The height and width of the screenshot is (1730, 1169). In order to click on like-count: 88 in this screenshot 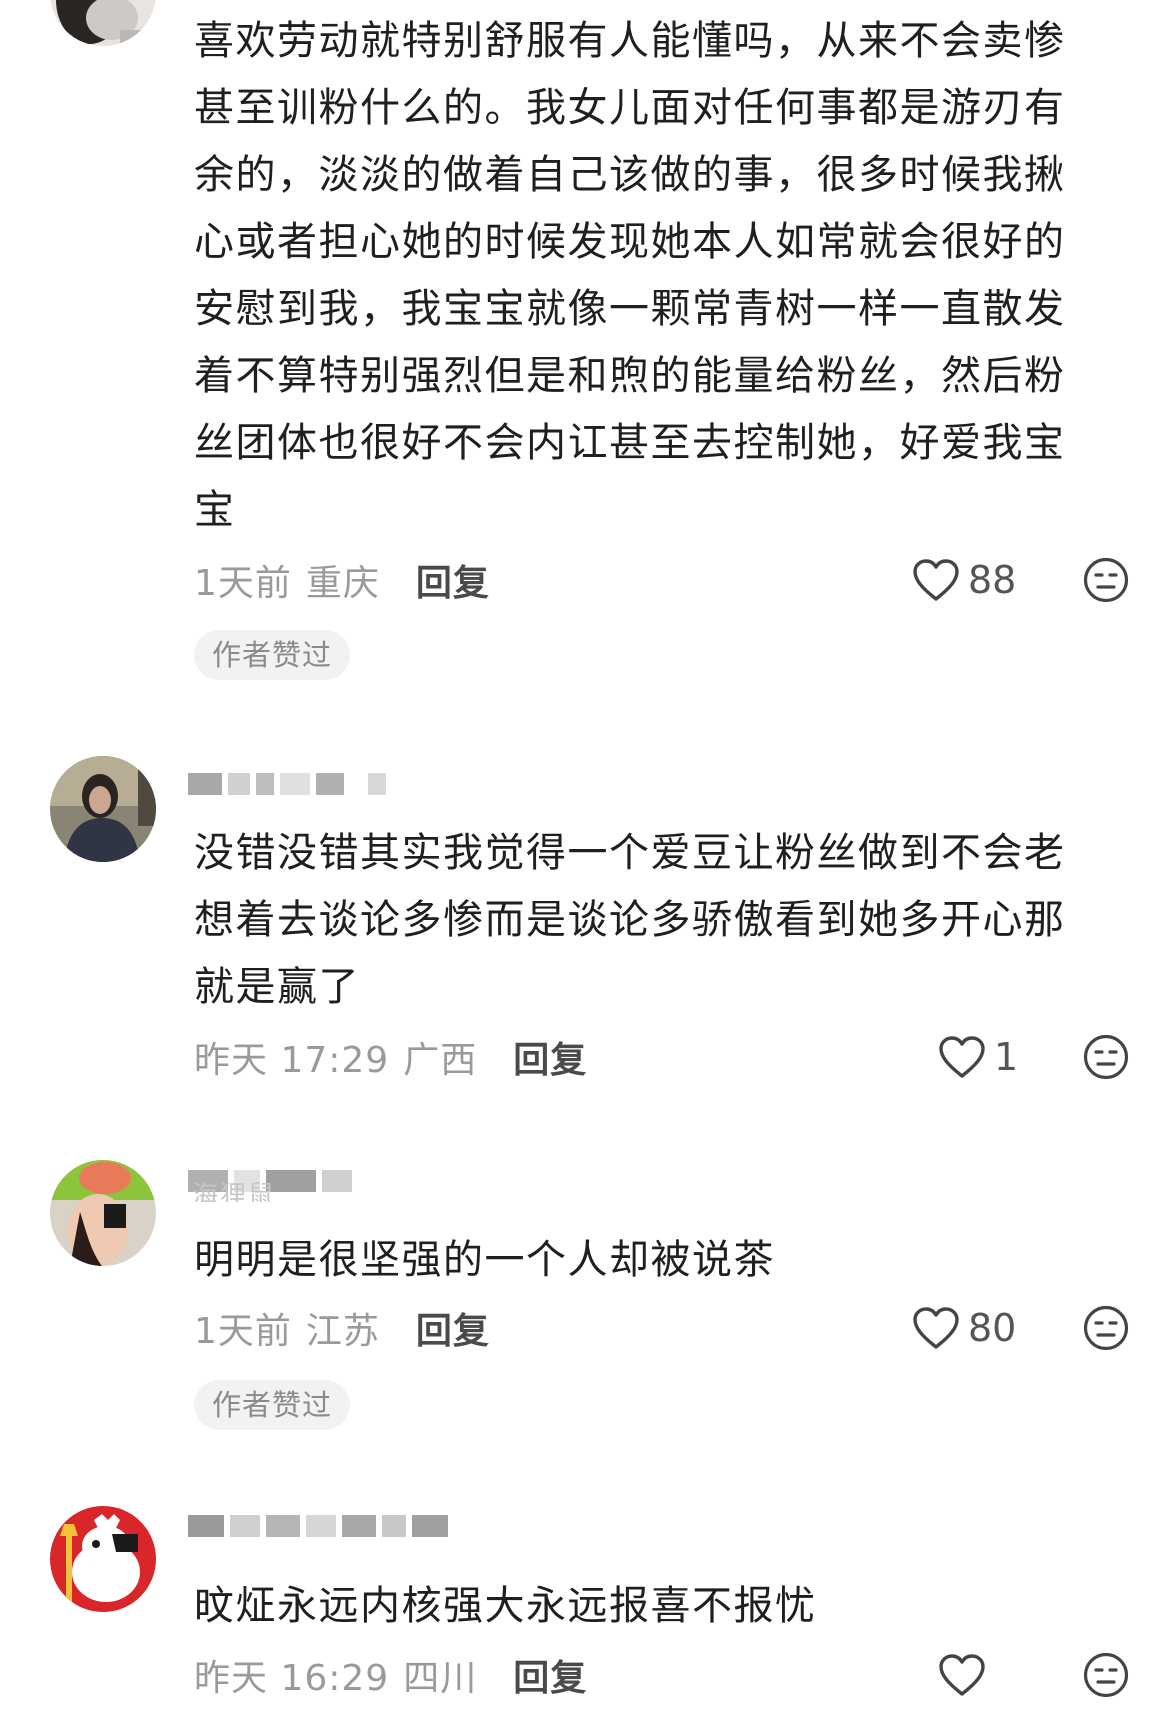, I will do `click(992, 580)`.